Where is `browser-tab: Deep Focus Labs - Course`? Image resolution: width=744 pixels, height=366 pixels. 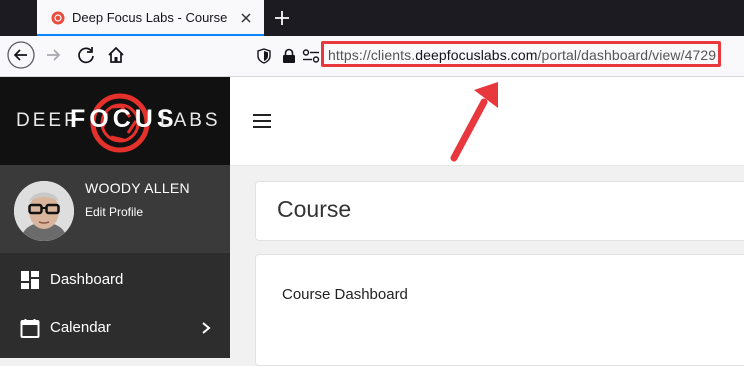 browser-tab: Deep Focus Labs - Course is located at coordinates (150, 18).